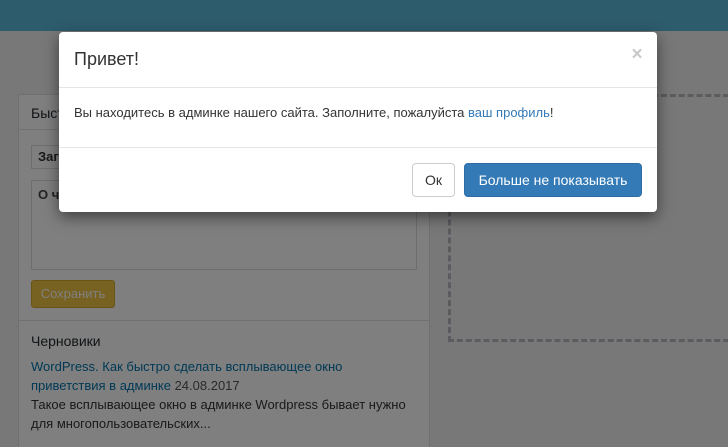  What do you see at coordinates (553, 180) in the screenshot?
I see `dont-show-again-button: Больше не показывать` at bounding box center [553, 180].